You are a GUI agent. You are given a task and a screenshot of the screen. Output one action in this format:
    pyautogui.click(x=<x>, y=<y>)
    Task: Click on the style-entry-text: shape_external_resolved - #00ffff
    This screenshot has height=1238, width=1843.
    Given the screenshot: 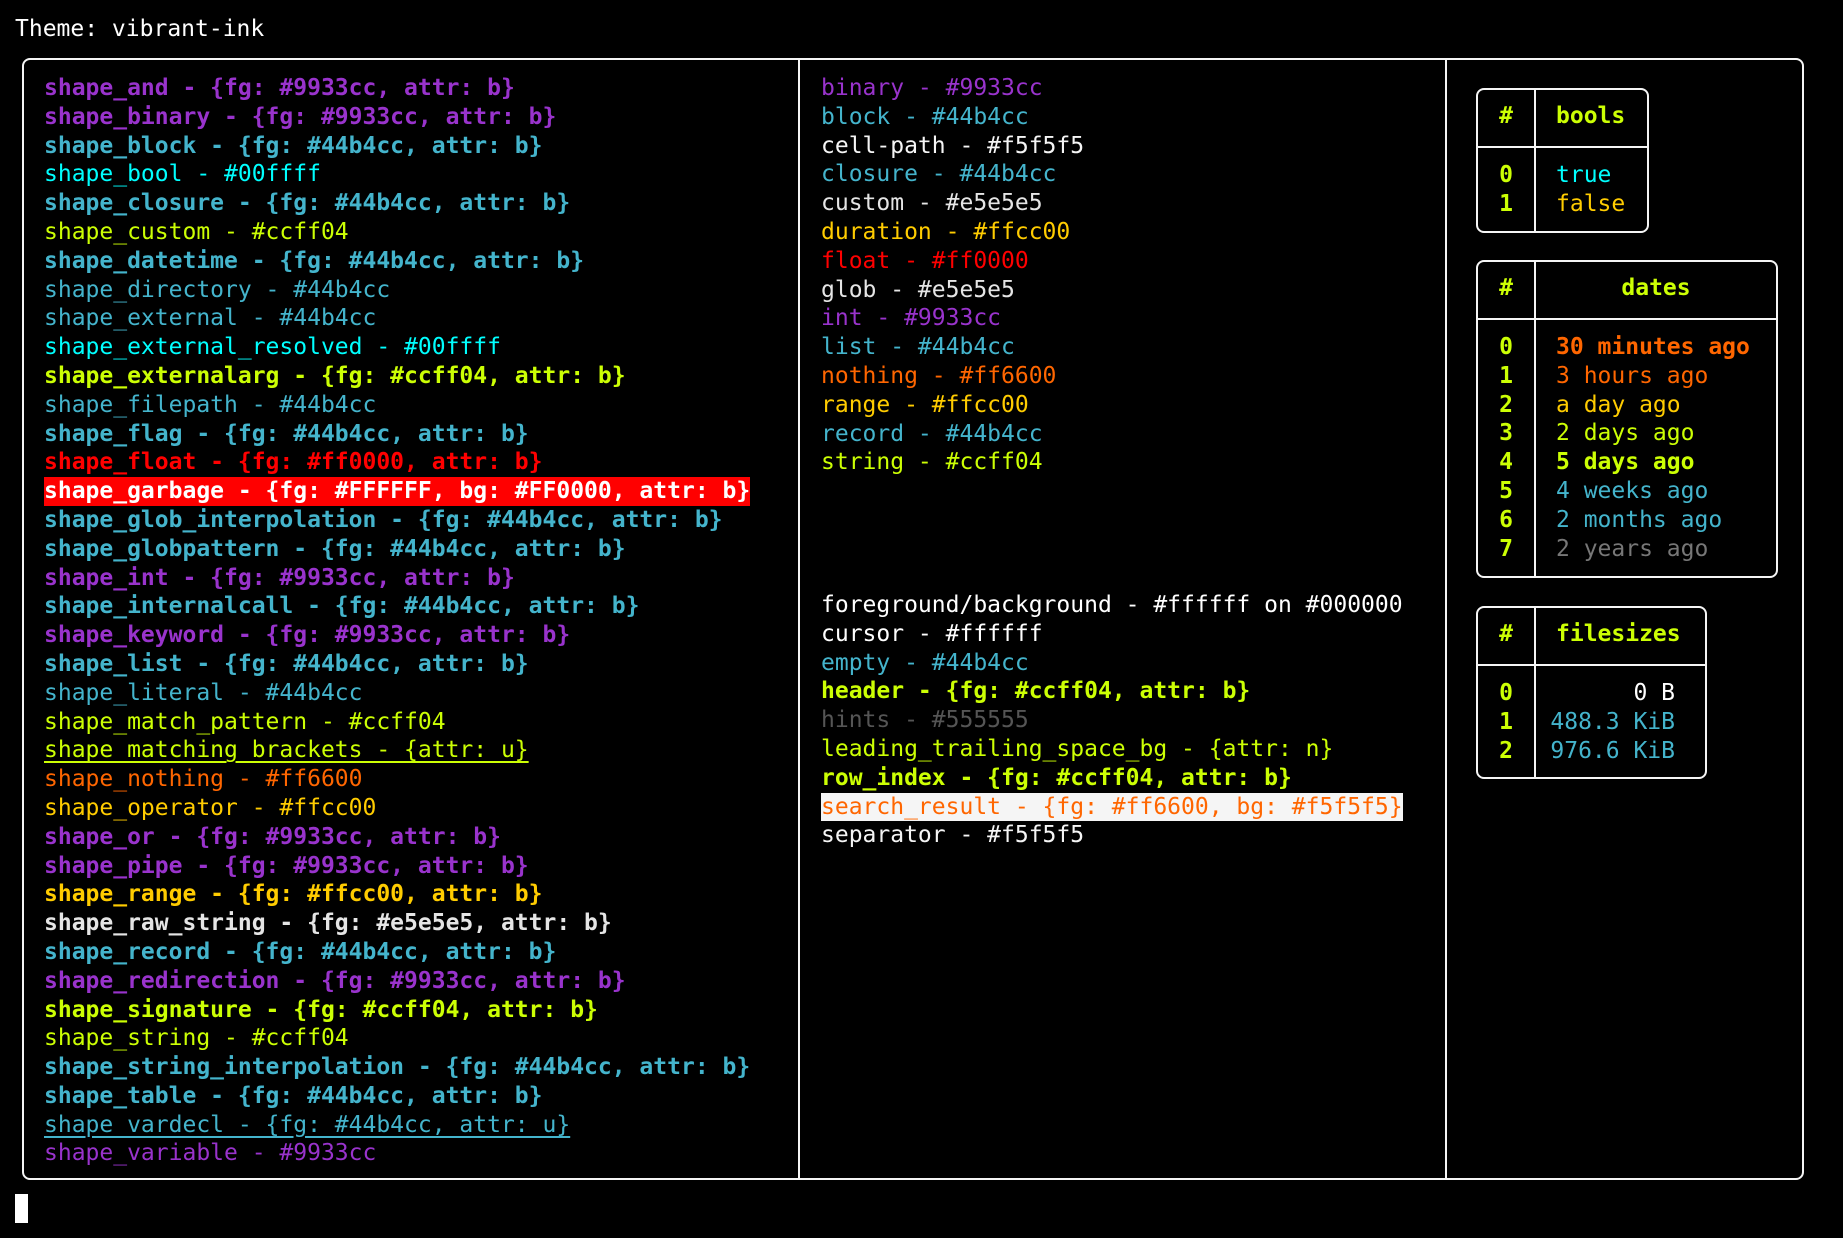 What is the action you would take?
    pyautogui.click(x=272, y=347)
    